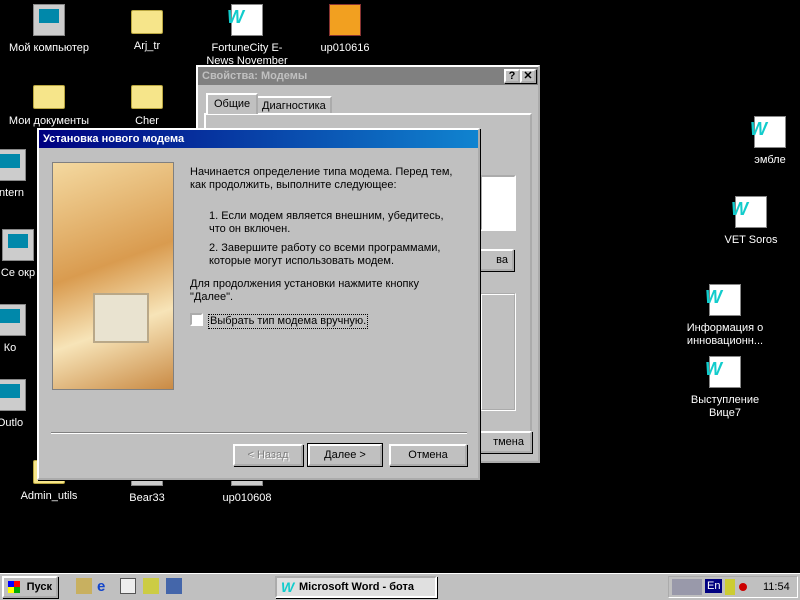 This screenshot has width=800, height=600. Describe the element at coordinates (49, 48) in the screenshot. I see `icon-label: Мой компьютер` at that location.